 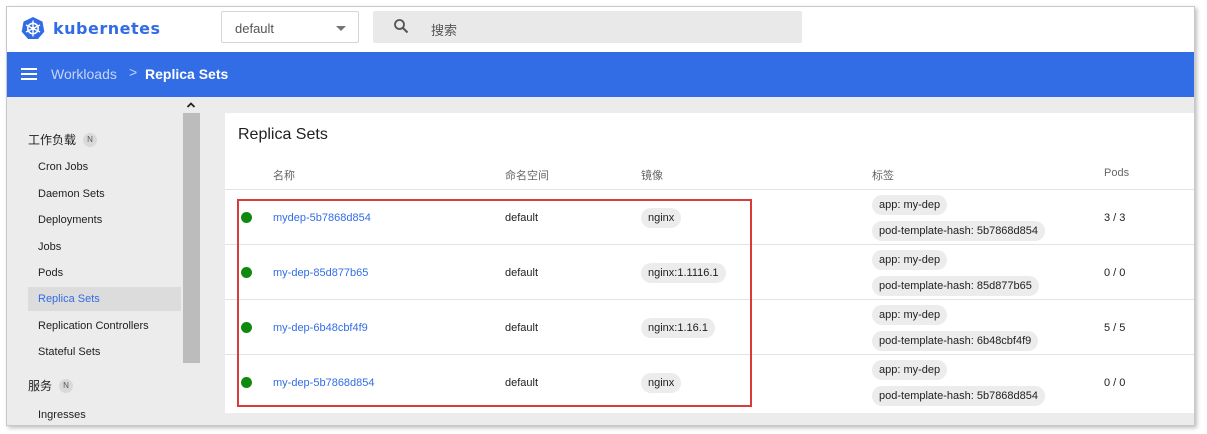 What do you see at coordinates (133, 72) in the screenshot?
I see `chevron-right-icon: >` at bounding box center [133, 72].